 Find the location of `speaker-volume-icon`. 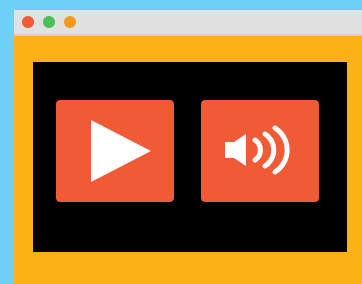

speaker-volume-icon is located at coordinates (257, 150).